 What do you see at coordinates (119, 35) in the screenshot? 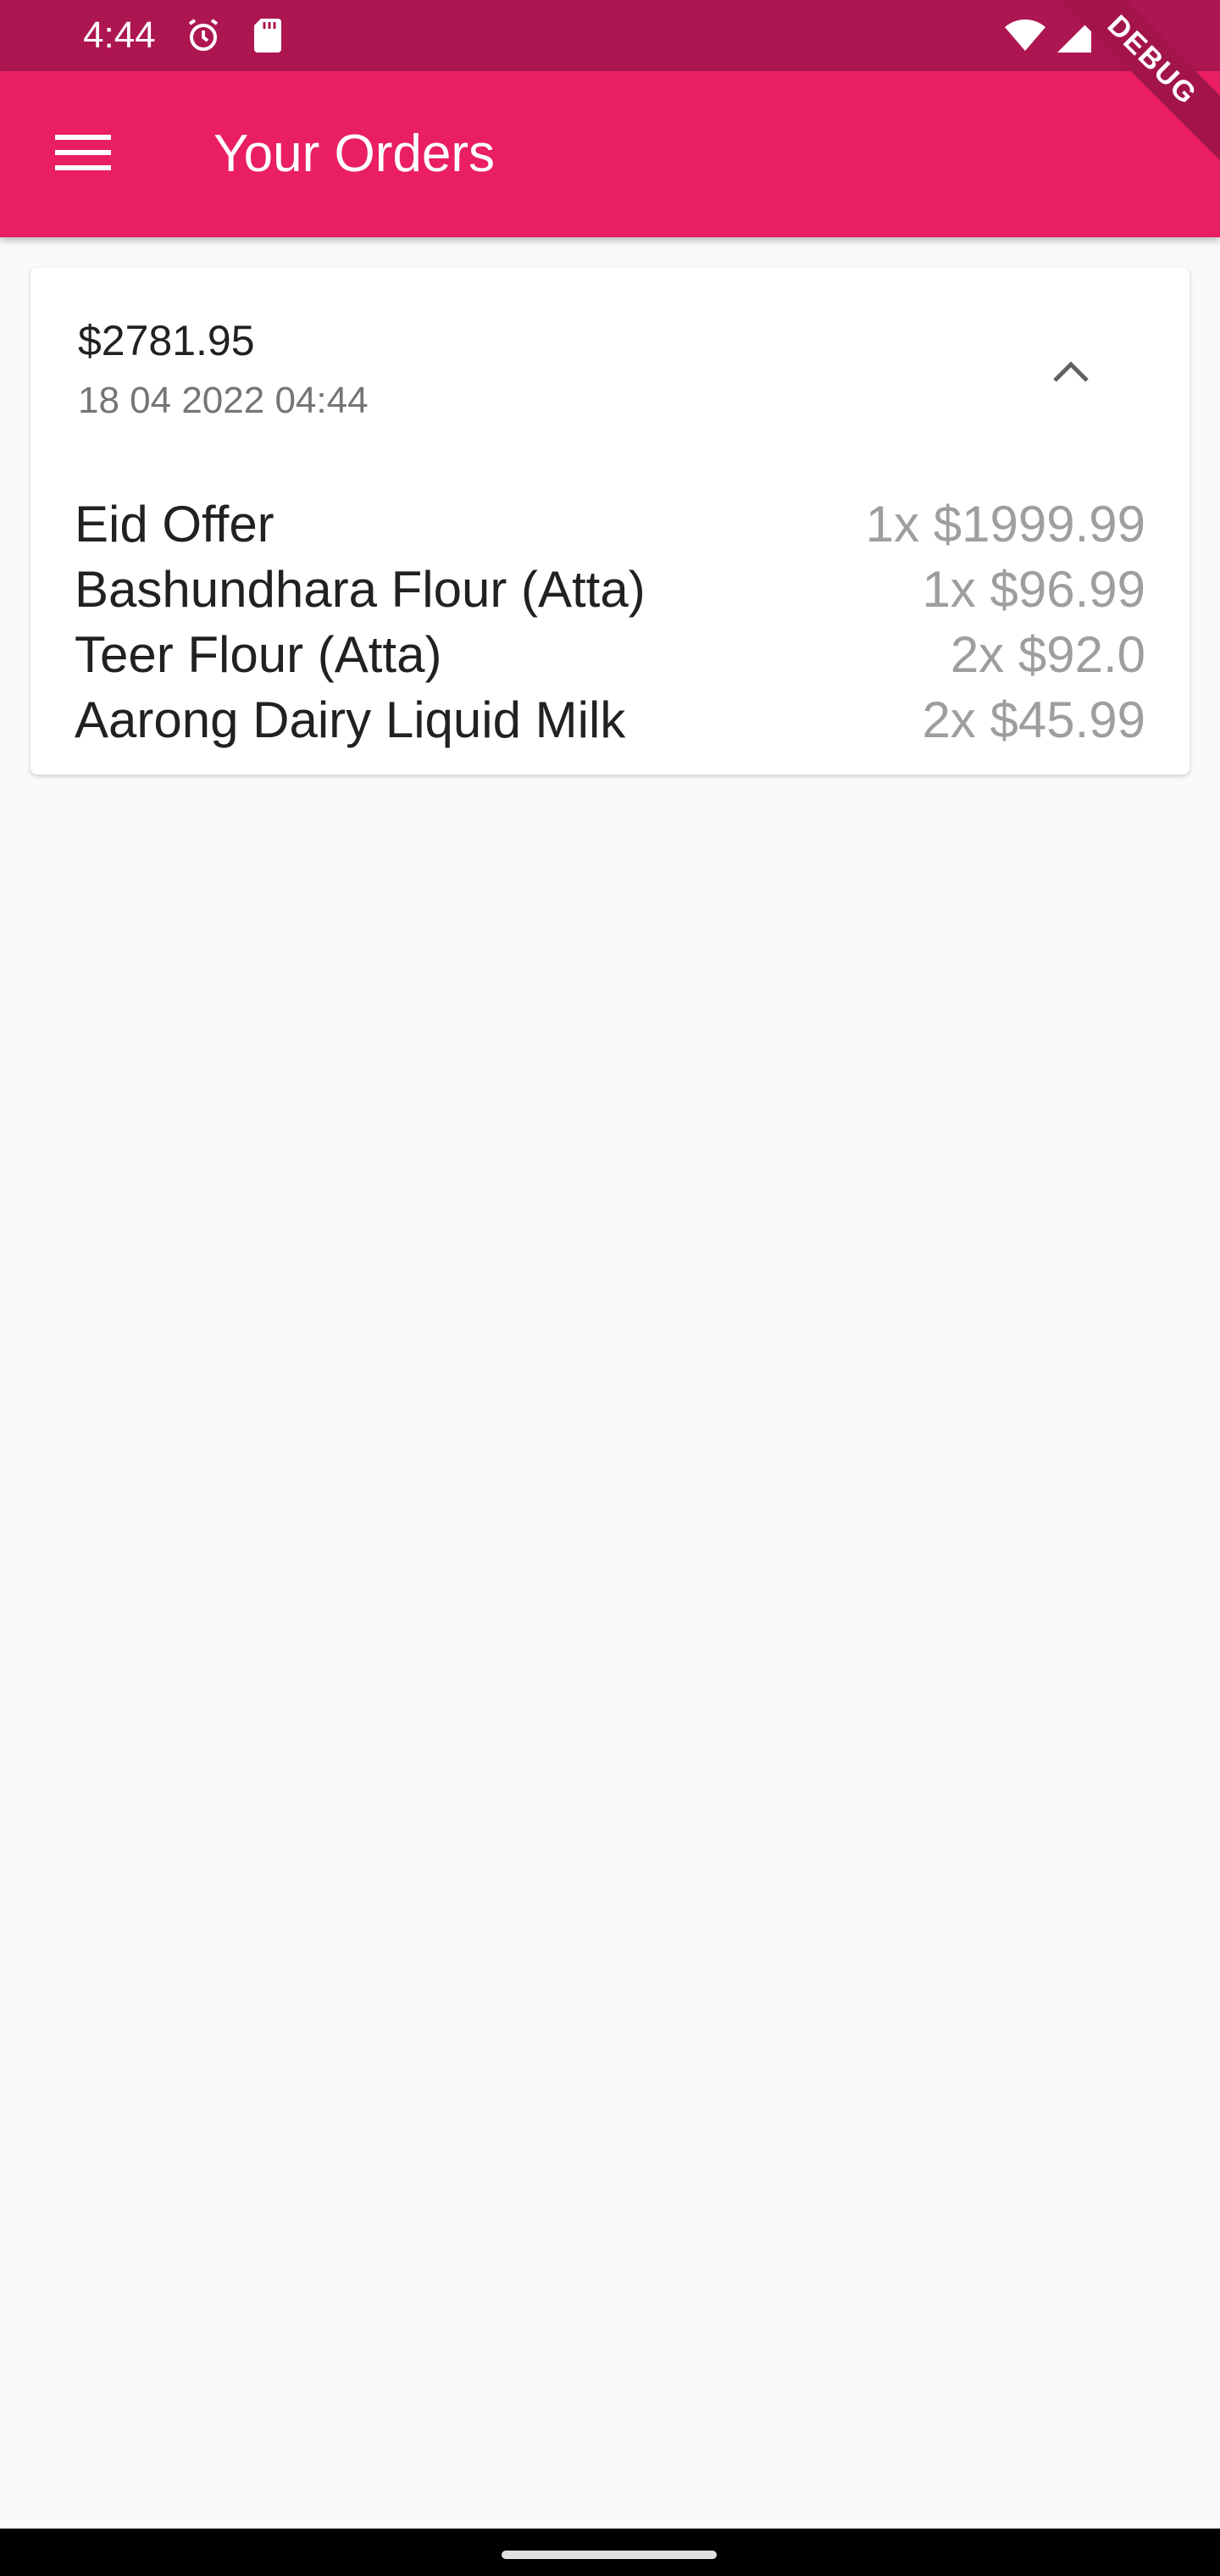
I see `status-time: 4:44` at bounding box center [119, 35].